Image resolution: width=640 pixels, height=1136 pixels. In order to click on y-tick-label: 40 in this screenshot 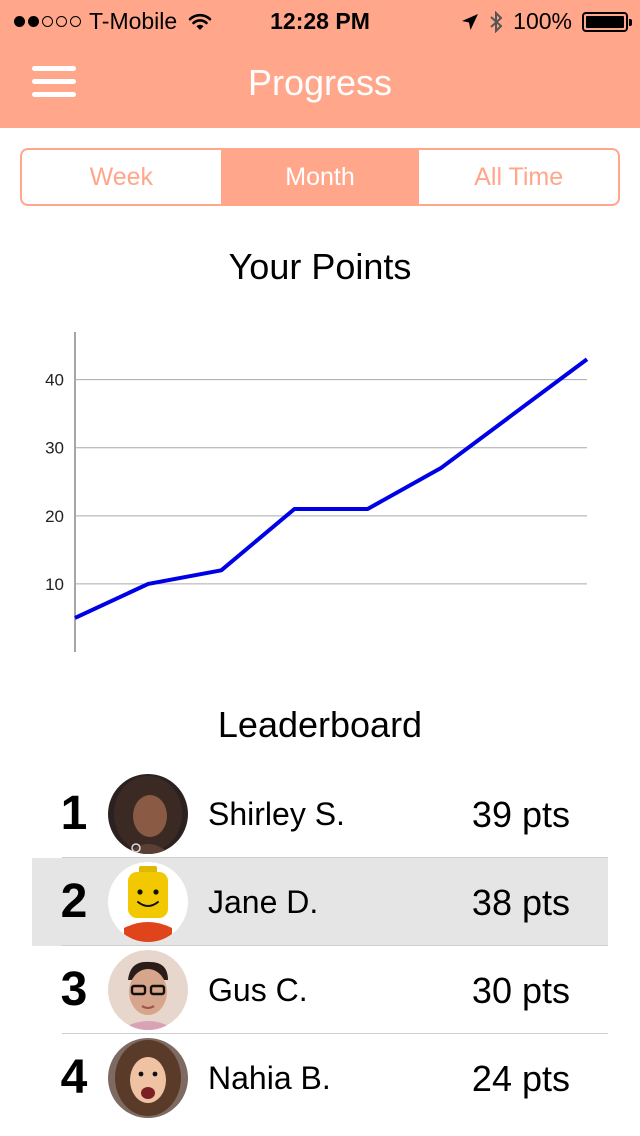, I will do `click(54, 380)`.